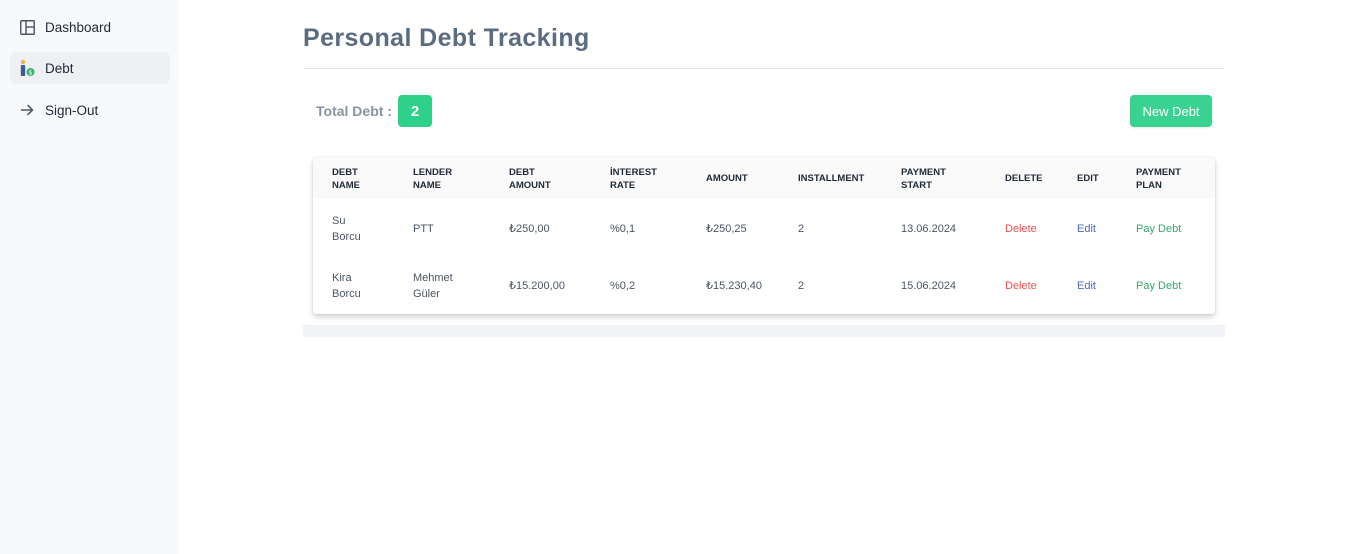 The image size is (1348, 554). What do you see at coordinates (27, 110) in the screenshot?
I see `arrow-right-icon` at bounding box center [27, 110].